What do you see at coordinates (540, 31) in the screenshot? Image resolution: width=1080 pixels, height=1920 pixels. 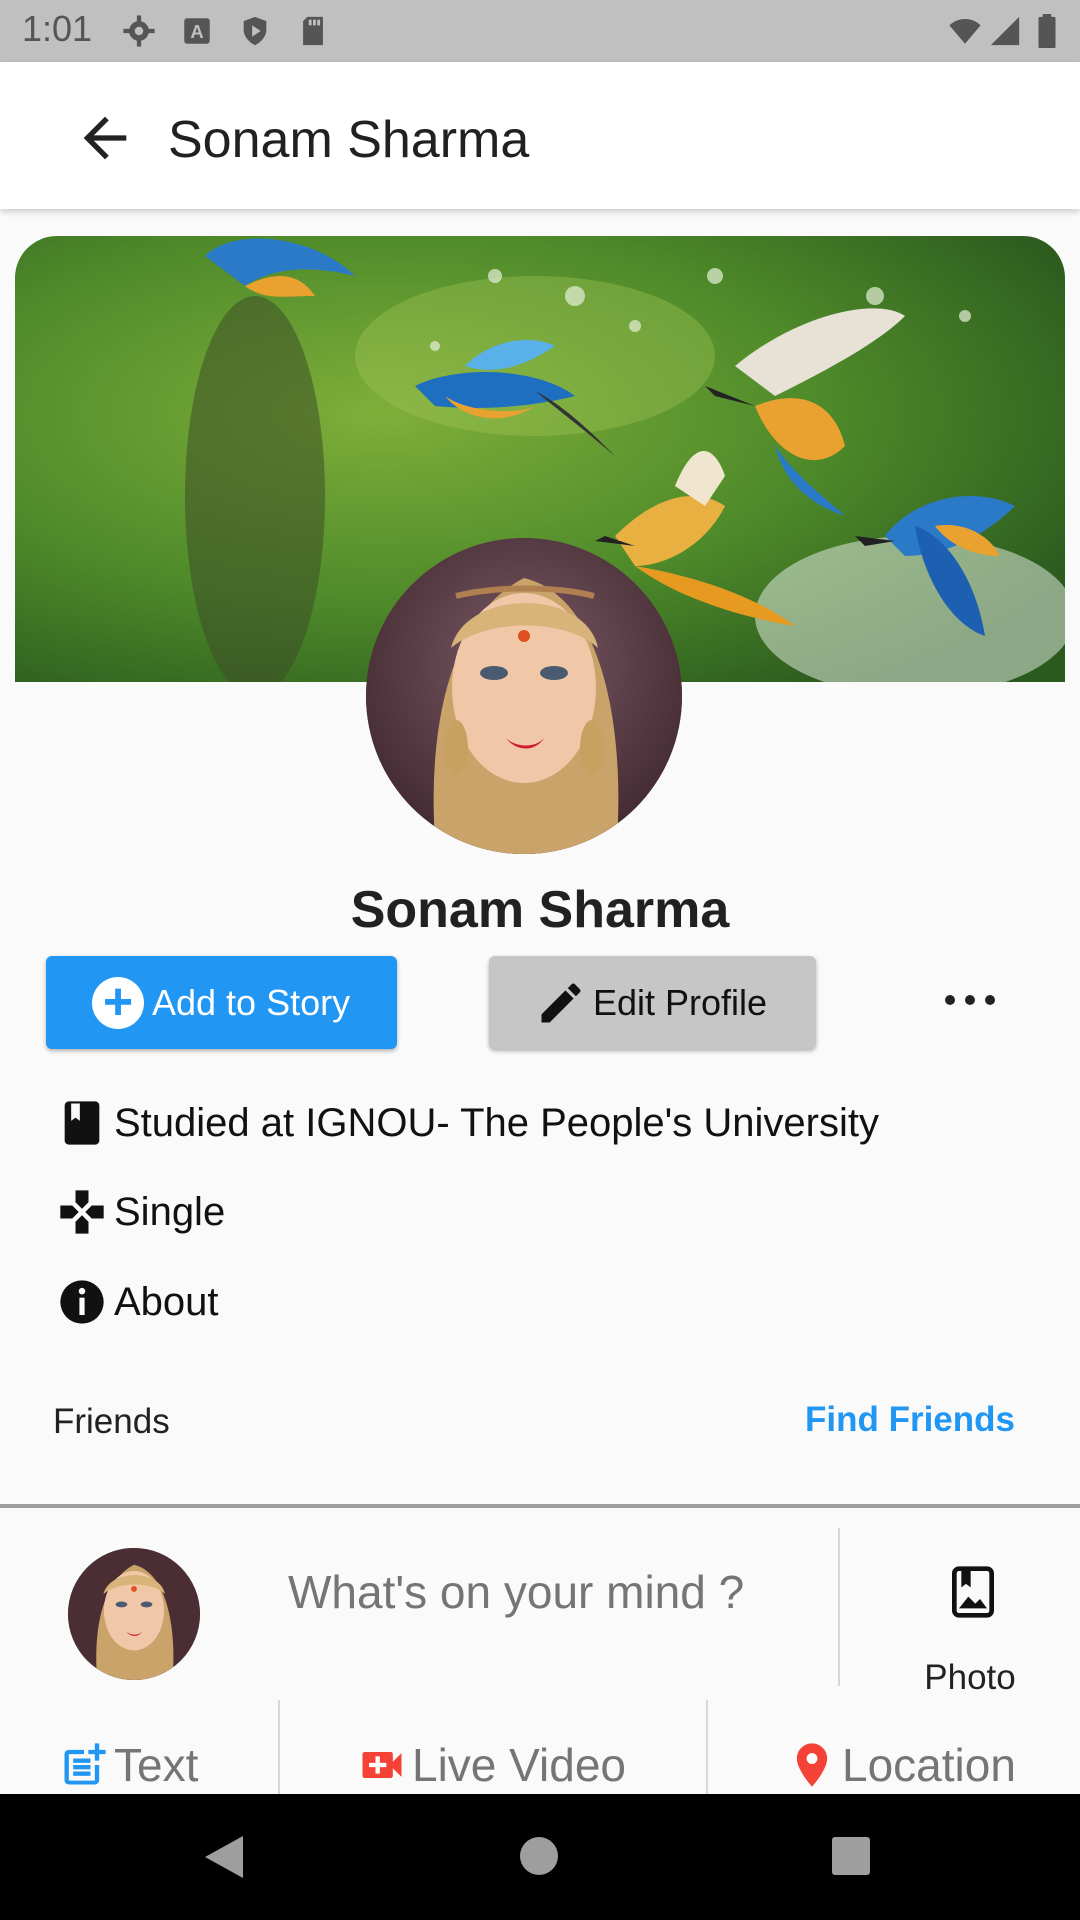 I see `status-bar: 1:01 A` at bounding box center [540, 31].